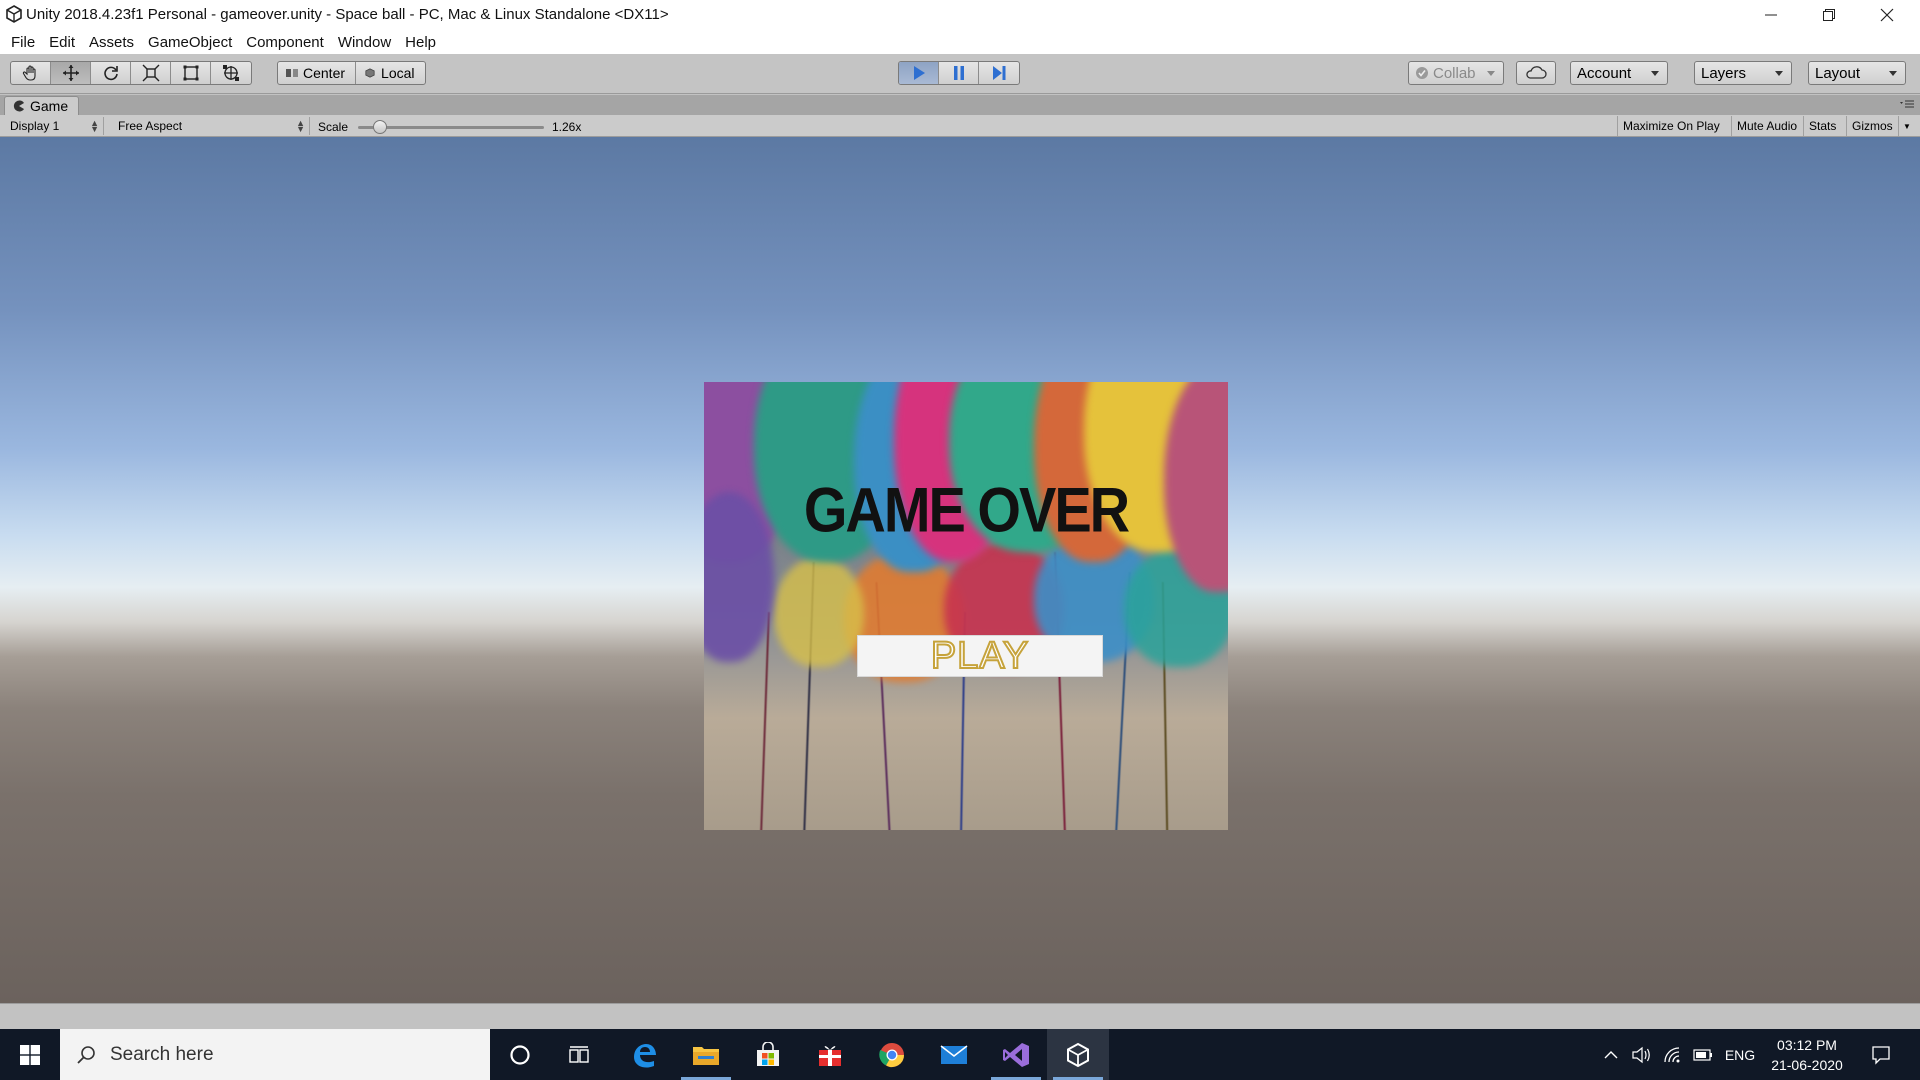 The height and width of the screenshot is (1080, 1920). Describe the element at coordinates (111, 42) in the screenshot. I see `menu-assets: Assets` at that location.